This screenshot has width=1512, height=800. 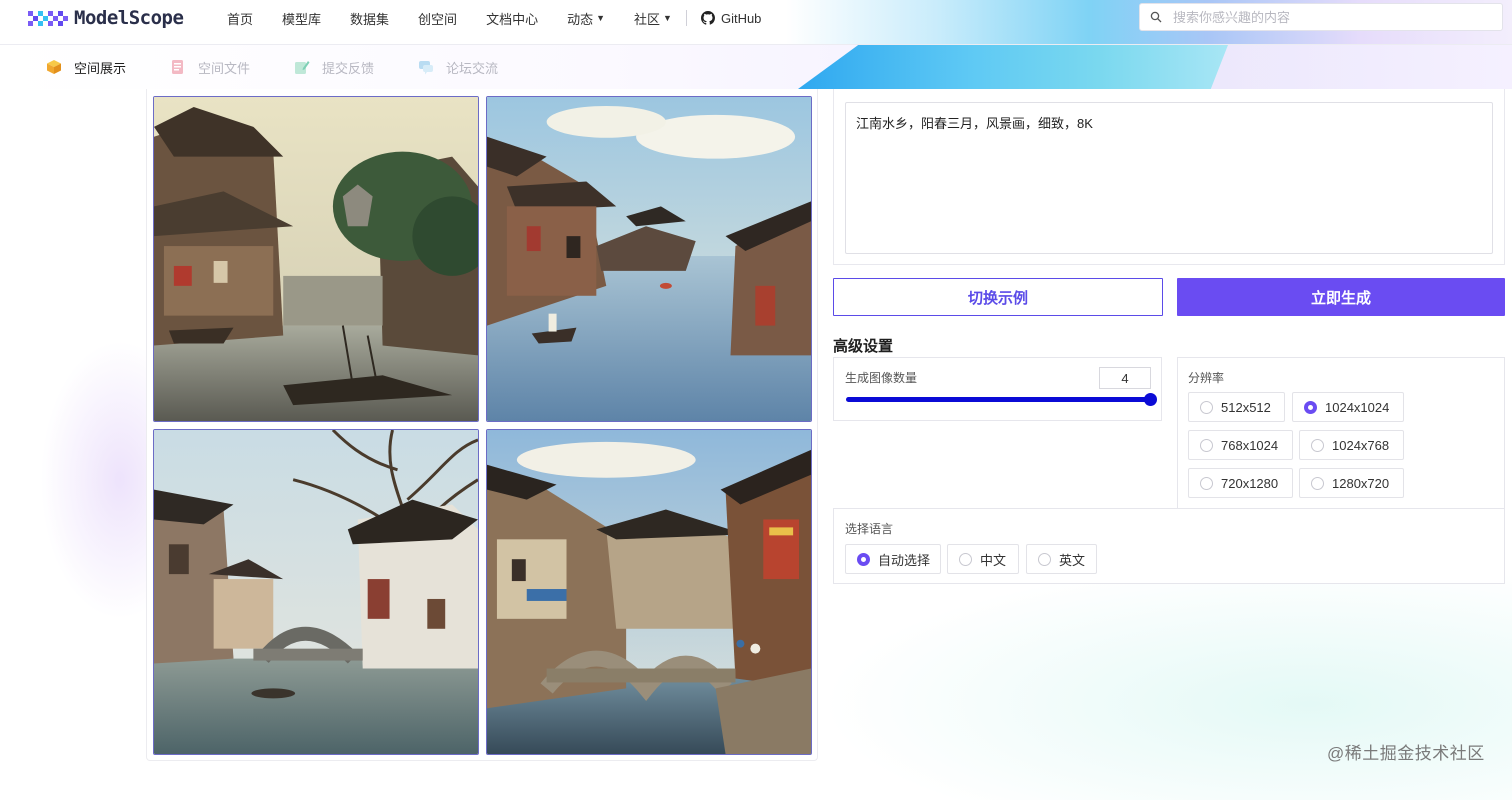 I want to click on nav-item-label: 动态, so click(x=580, y=19).